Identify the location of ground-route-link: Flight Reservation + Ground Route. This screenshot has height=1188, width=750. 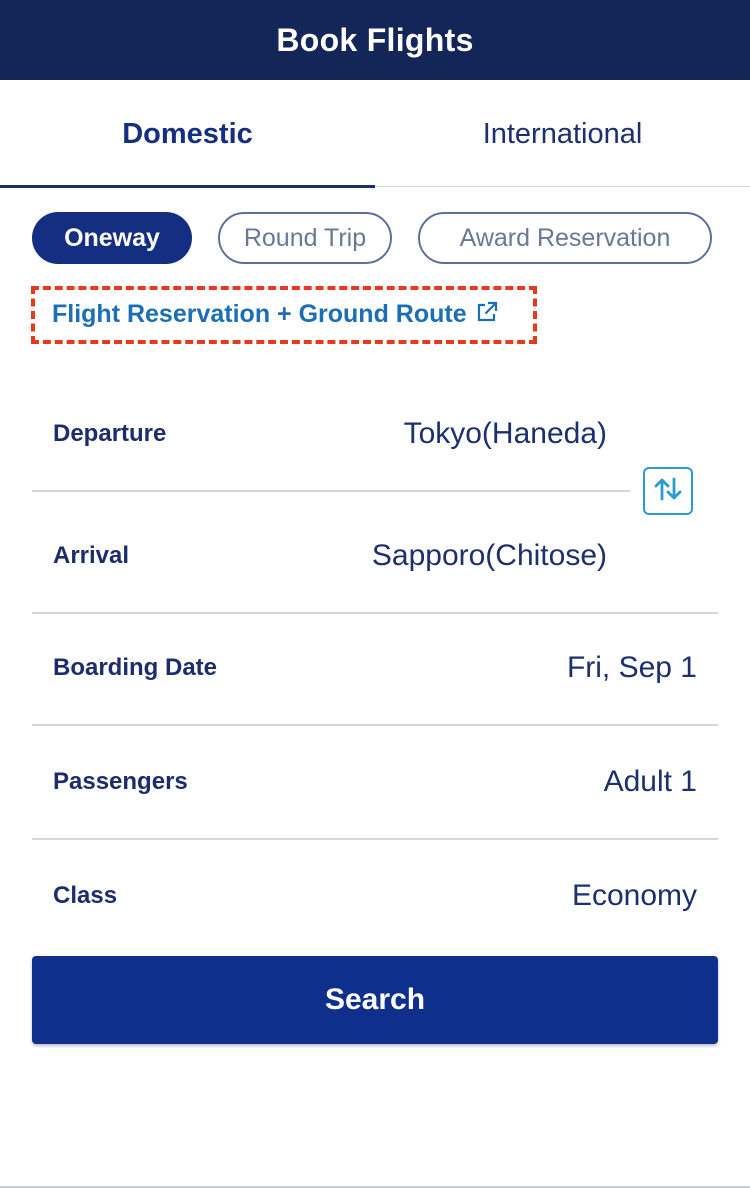
(275, 315).